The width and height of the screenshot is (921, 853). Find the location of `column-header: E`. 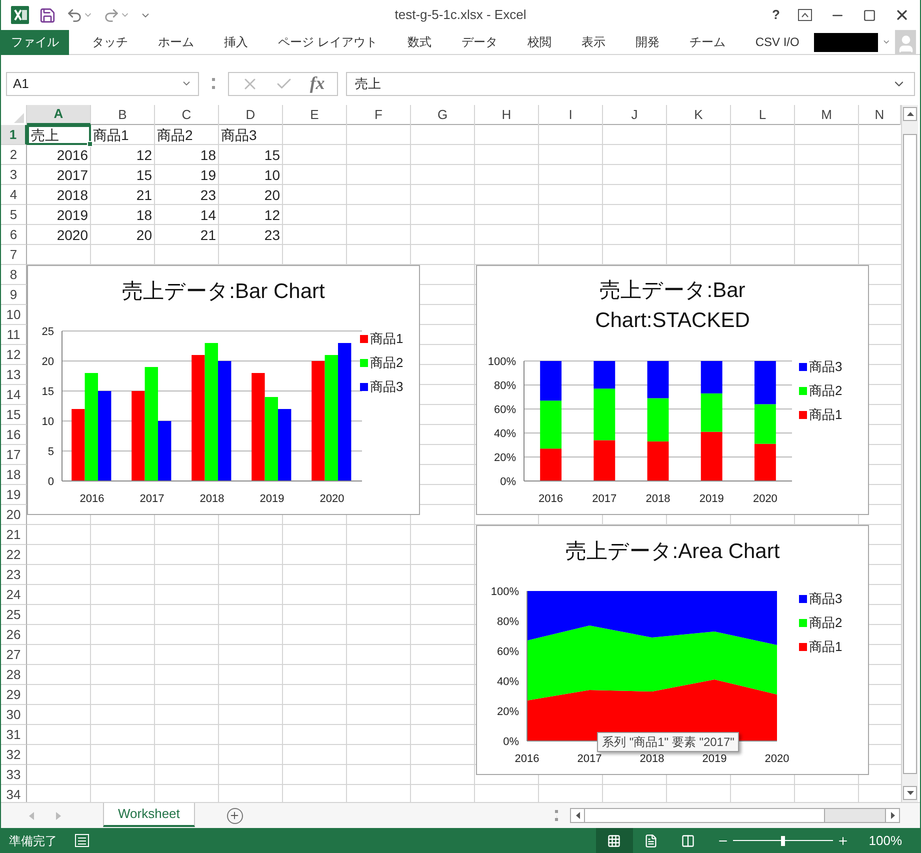

column-header: E is located at coordinates (315, 115).